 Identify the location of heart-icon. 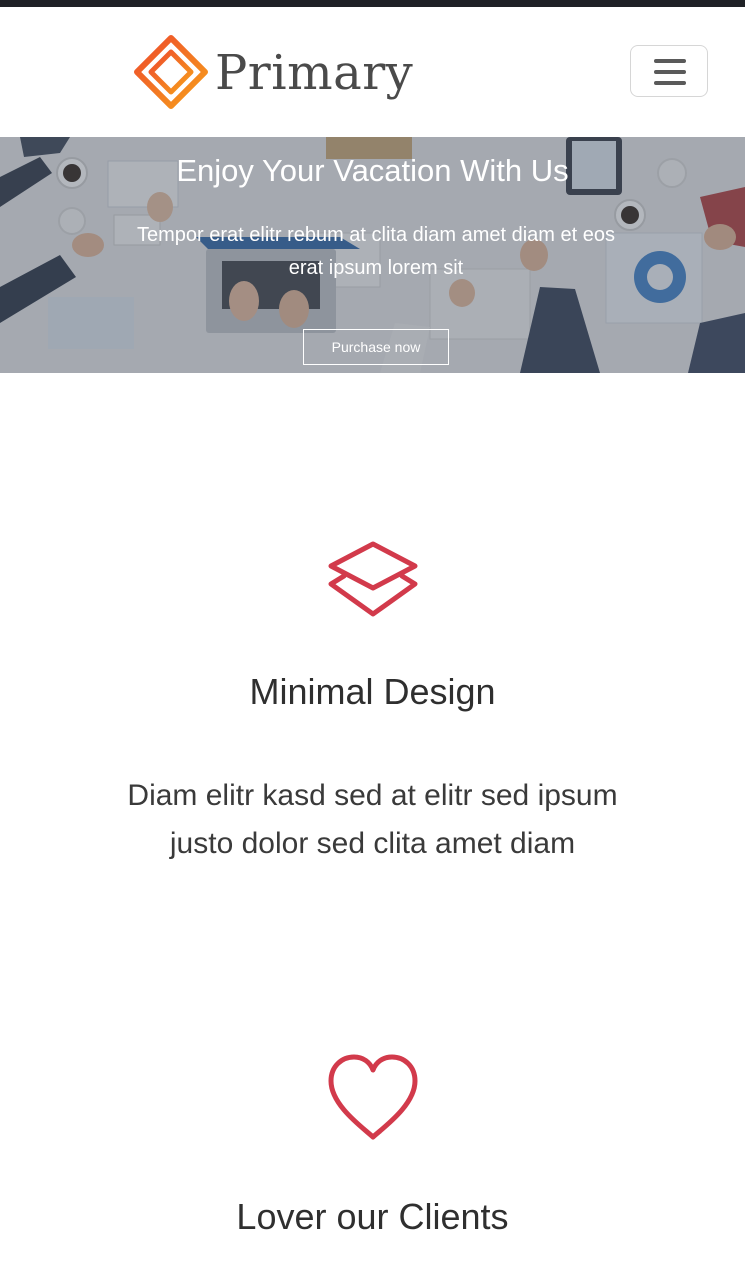
(372, 1097).